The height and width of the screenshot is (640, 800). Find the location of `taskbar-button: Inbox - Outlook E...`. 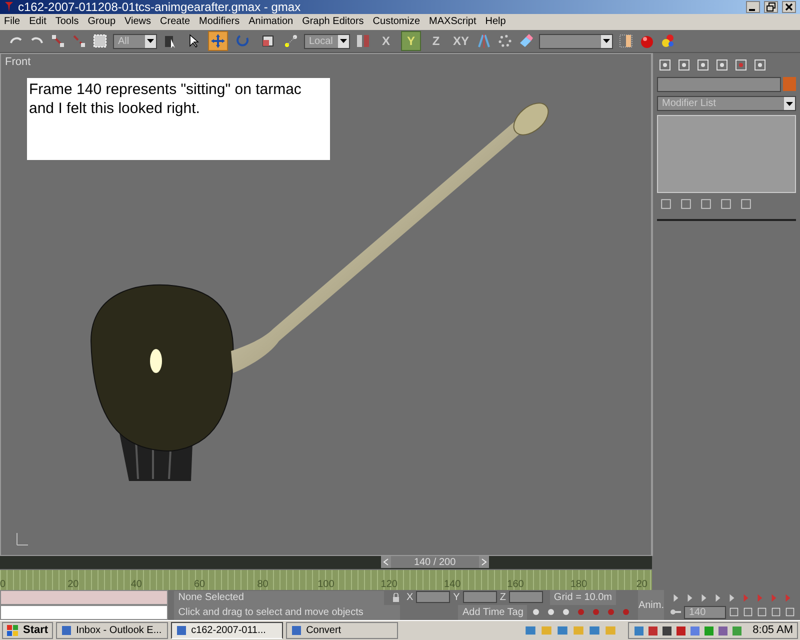

taskbar-button: Inbox - Outlook E... is located at coordinates (112, 630).